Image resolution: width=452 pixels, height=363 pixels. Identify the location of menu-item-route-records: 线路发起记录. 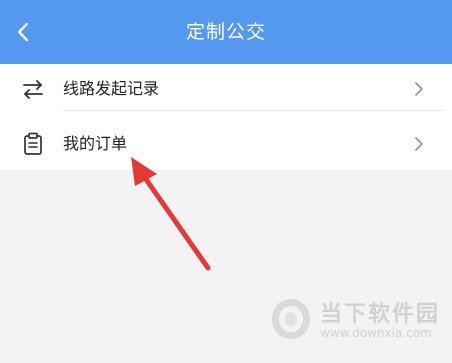
(226, 89).